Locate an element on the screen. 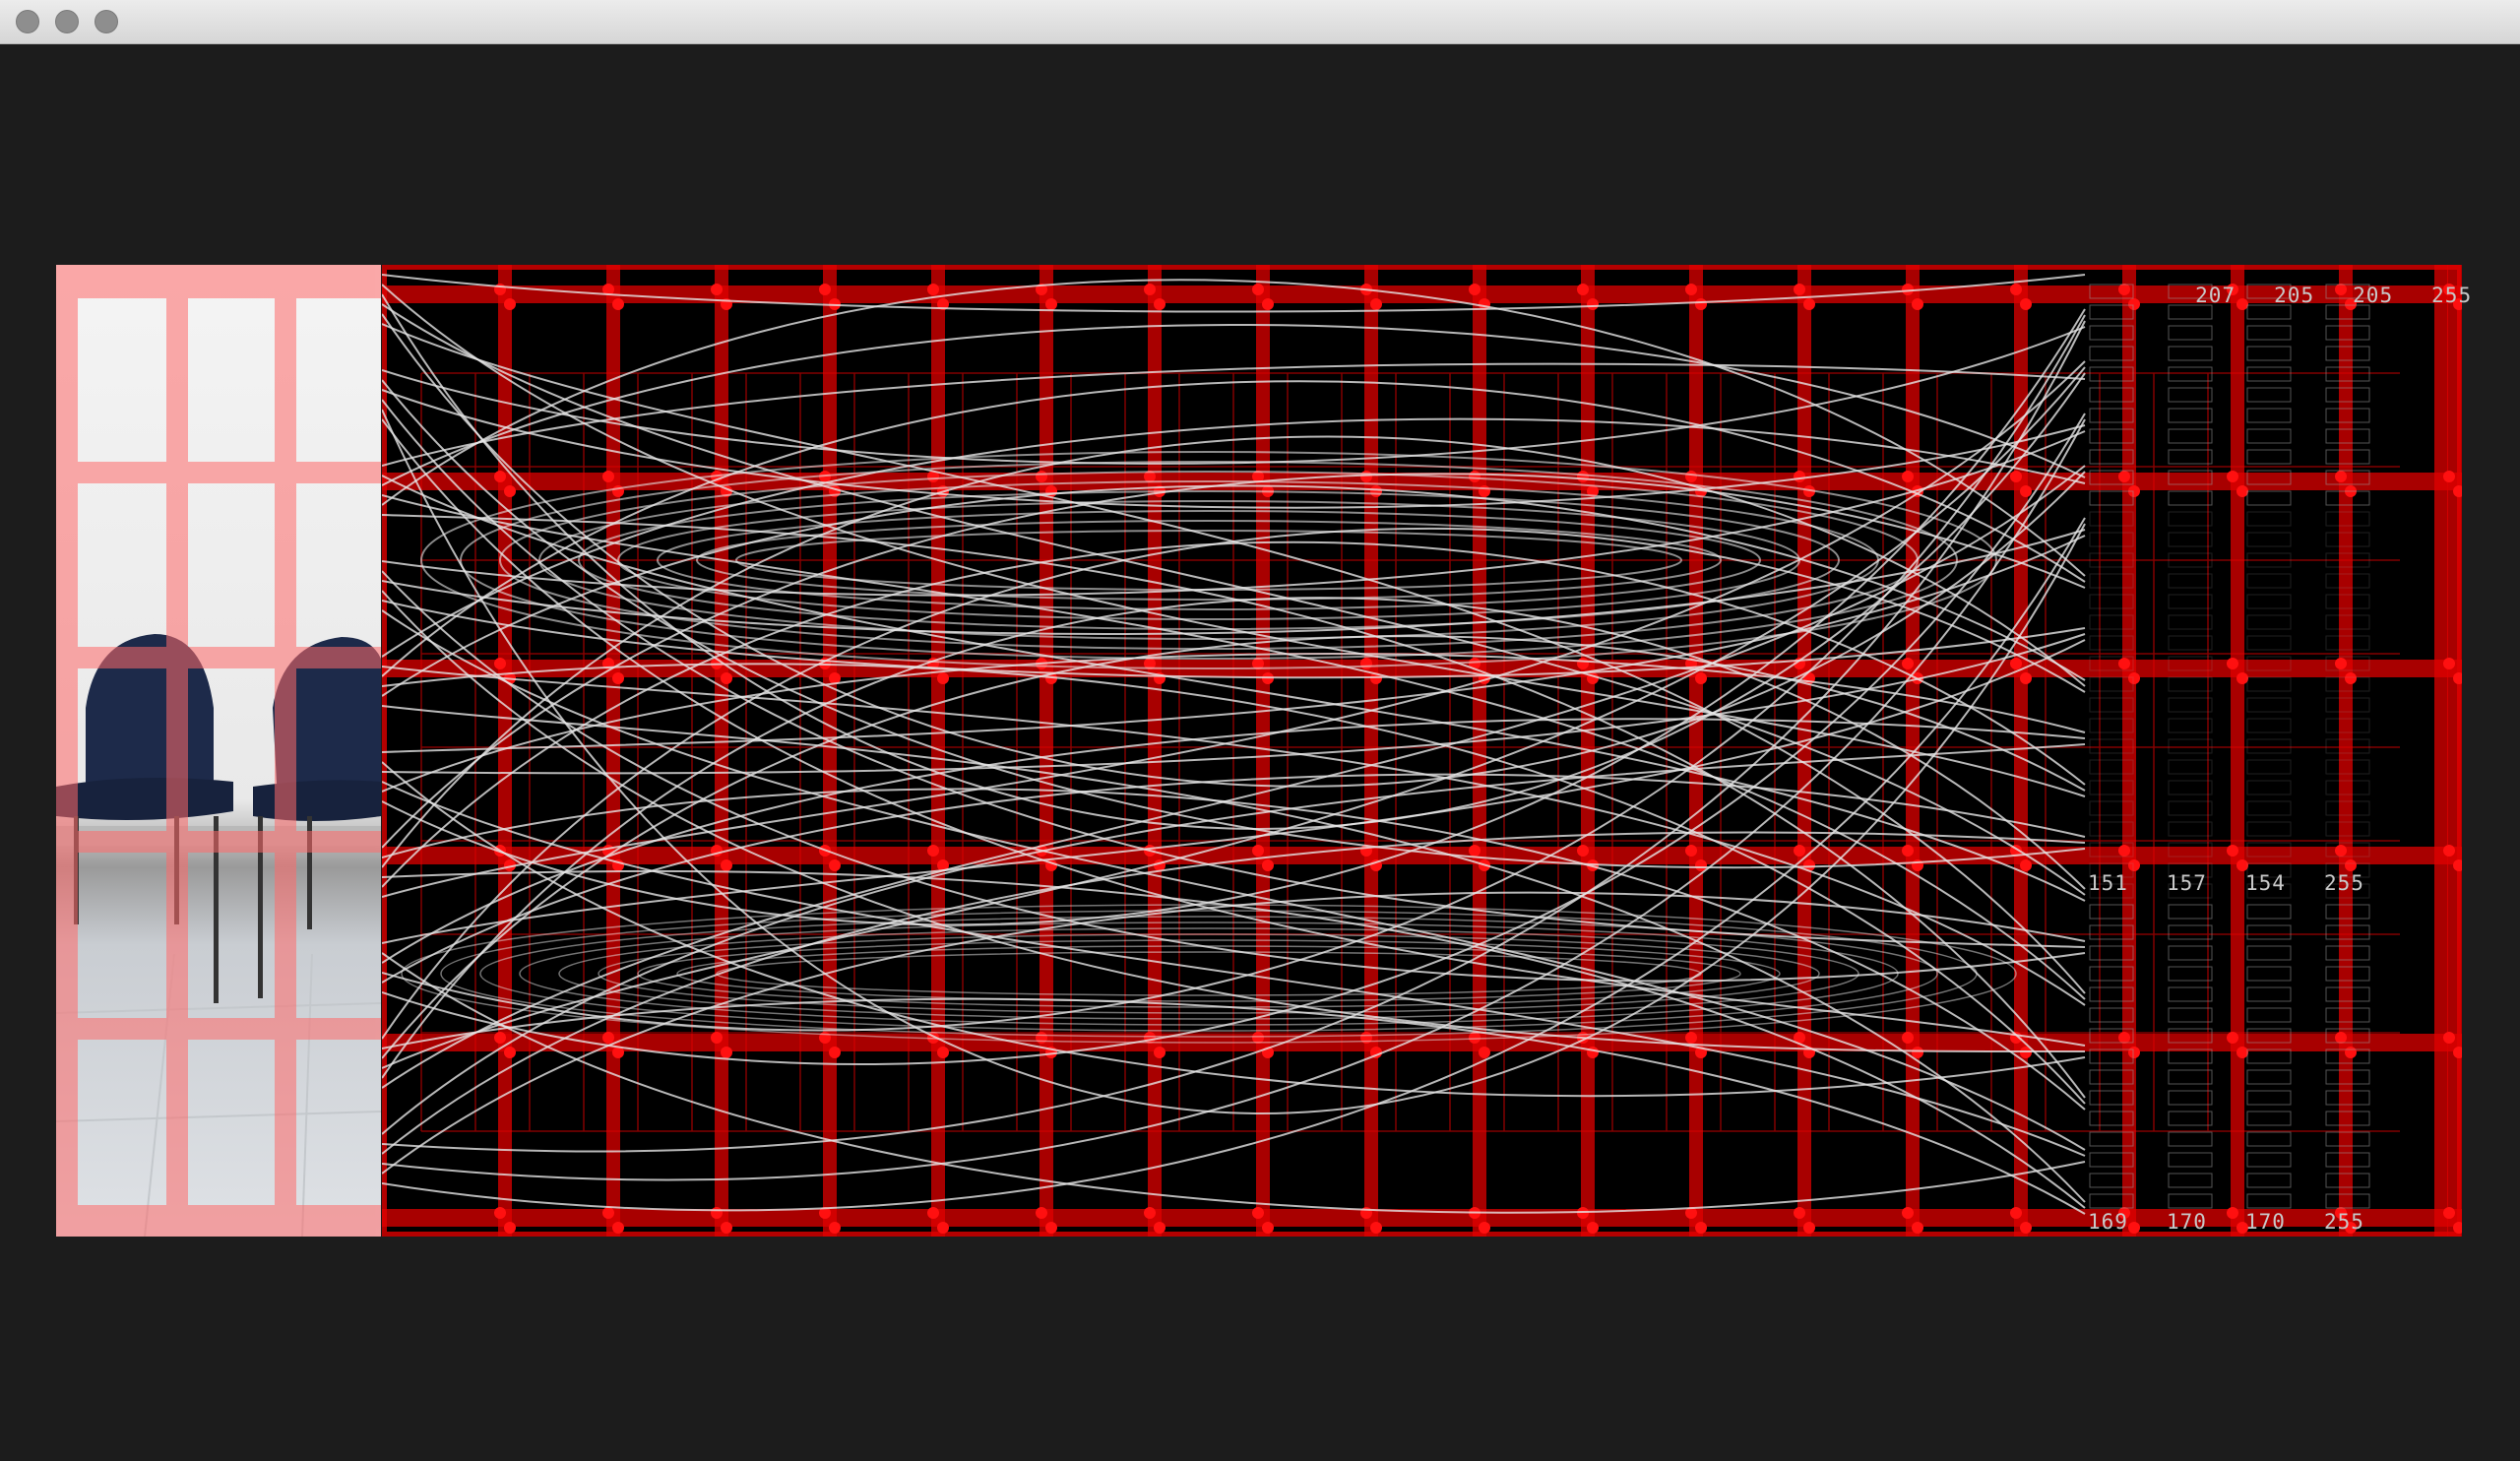 This screenshot has width=2520, height=1461. value-mid-4: 255 is located at coordinates (2344, 883).